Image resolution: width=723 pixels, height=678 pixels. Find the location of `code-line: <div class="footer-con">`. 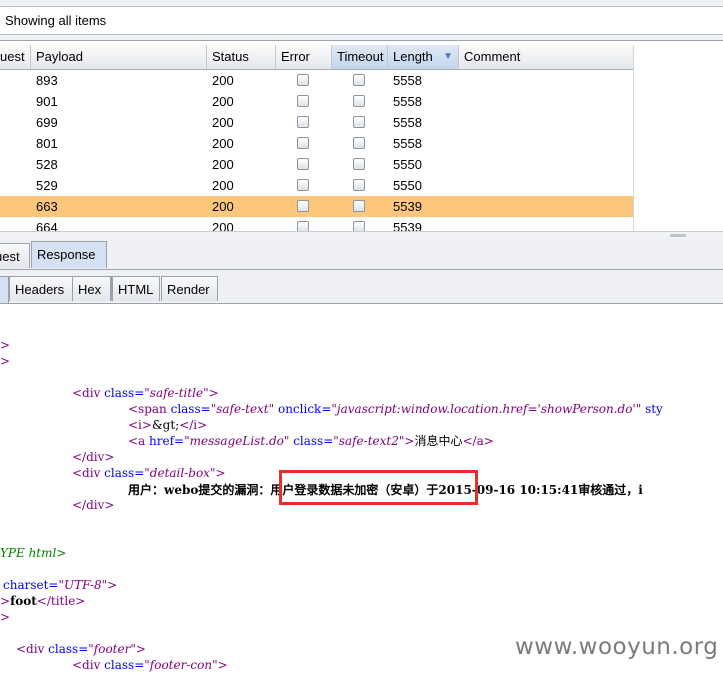

code-line: <div class="footer-con"> is located at coordinates (150, 665).